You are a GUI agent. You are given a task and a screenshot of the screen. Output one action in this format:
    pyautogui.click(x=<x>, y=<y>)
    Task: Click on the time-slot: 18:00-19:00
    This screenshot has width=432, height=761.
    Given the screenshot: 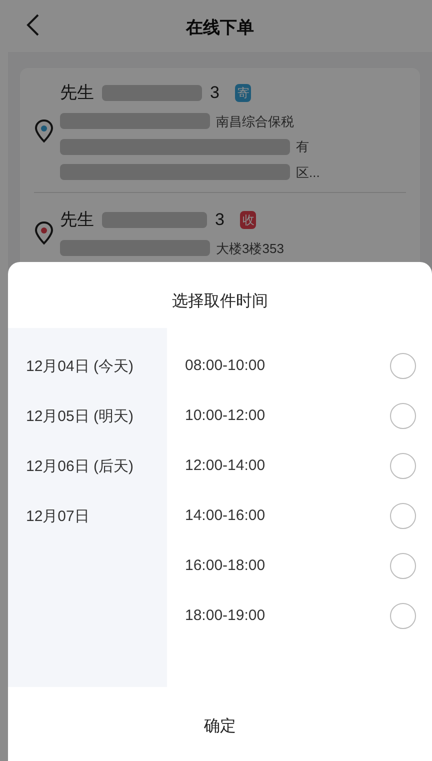 What is the action you would take?
    pyautogui.click(x=287, y=616)
    